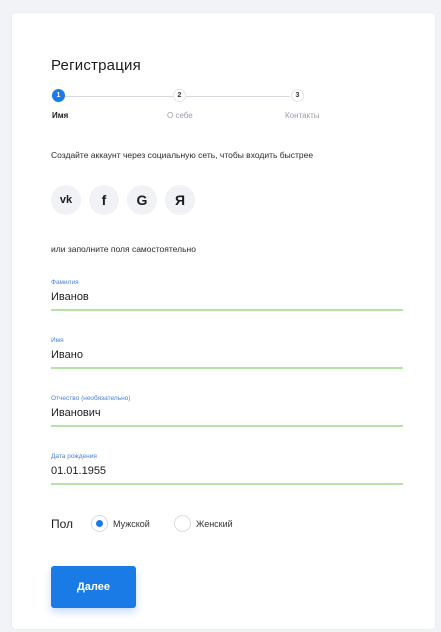 This screenshot has width=441, height=632. I want to click on gender-option-label: Женский, so click(214, 523).